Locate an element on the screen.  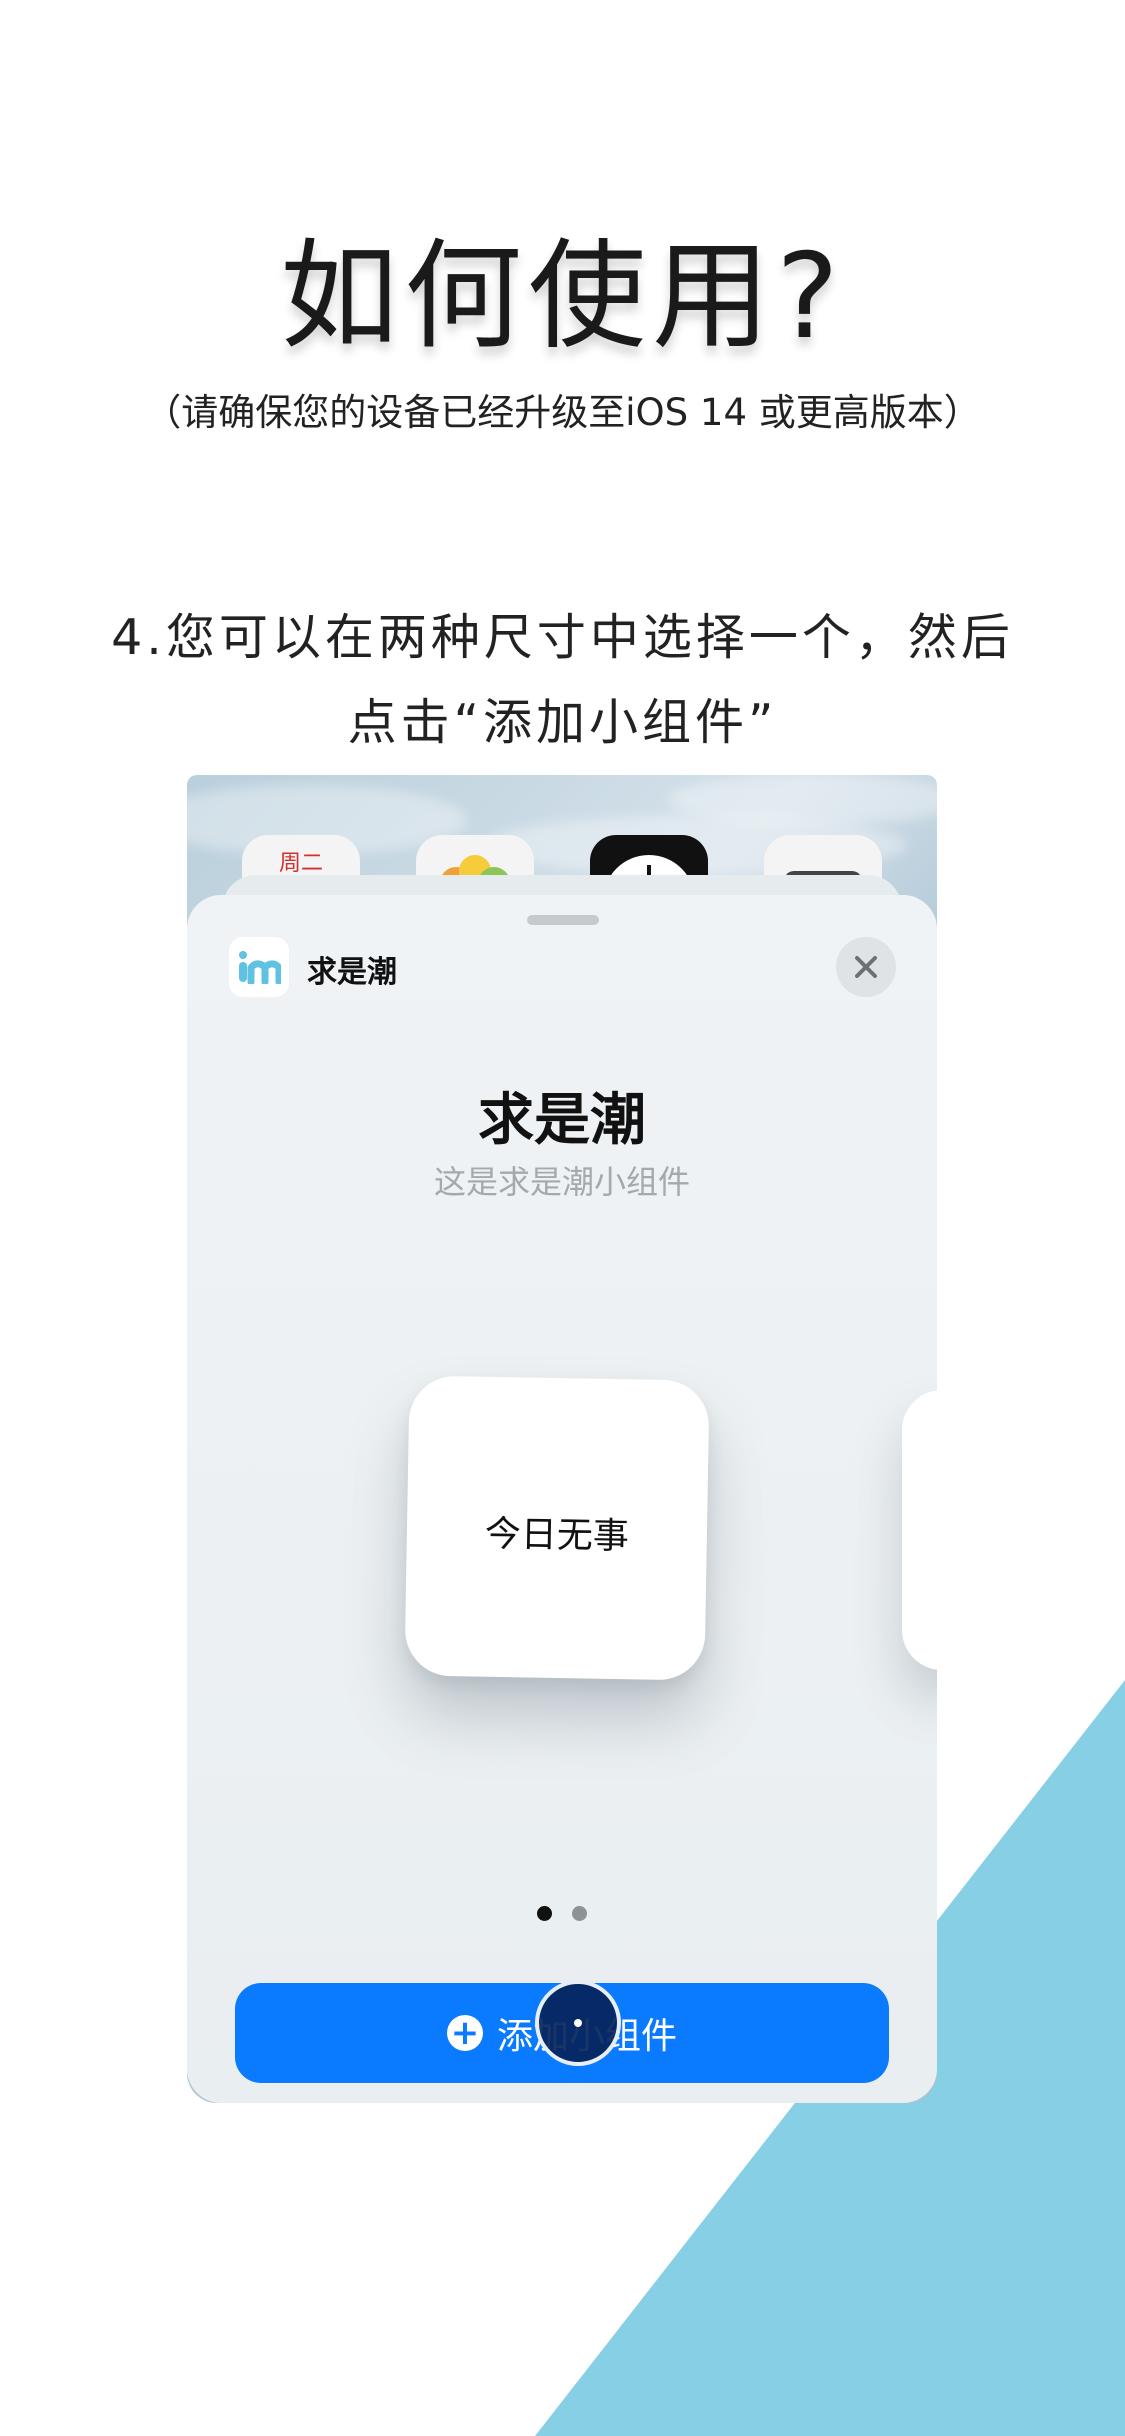
medium-widget-preview is located at coordinates (919, 1530).